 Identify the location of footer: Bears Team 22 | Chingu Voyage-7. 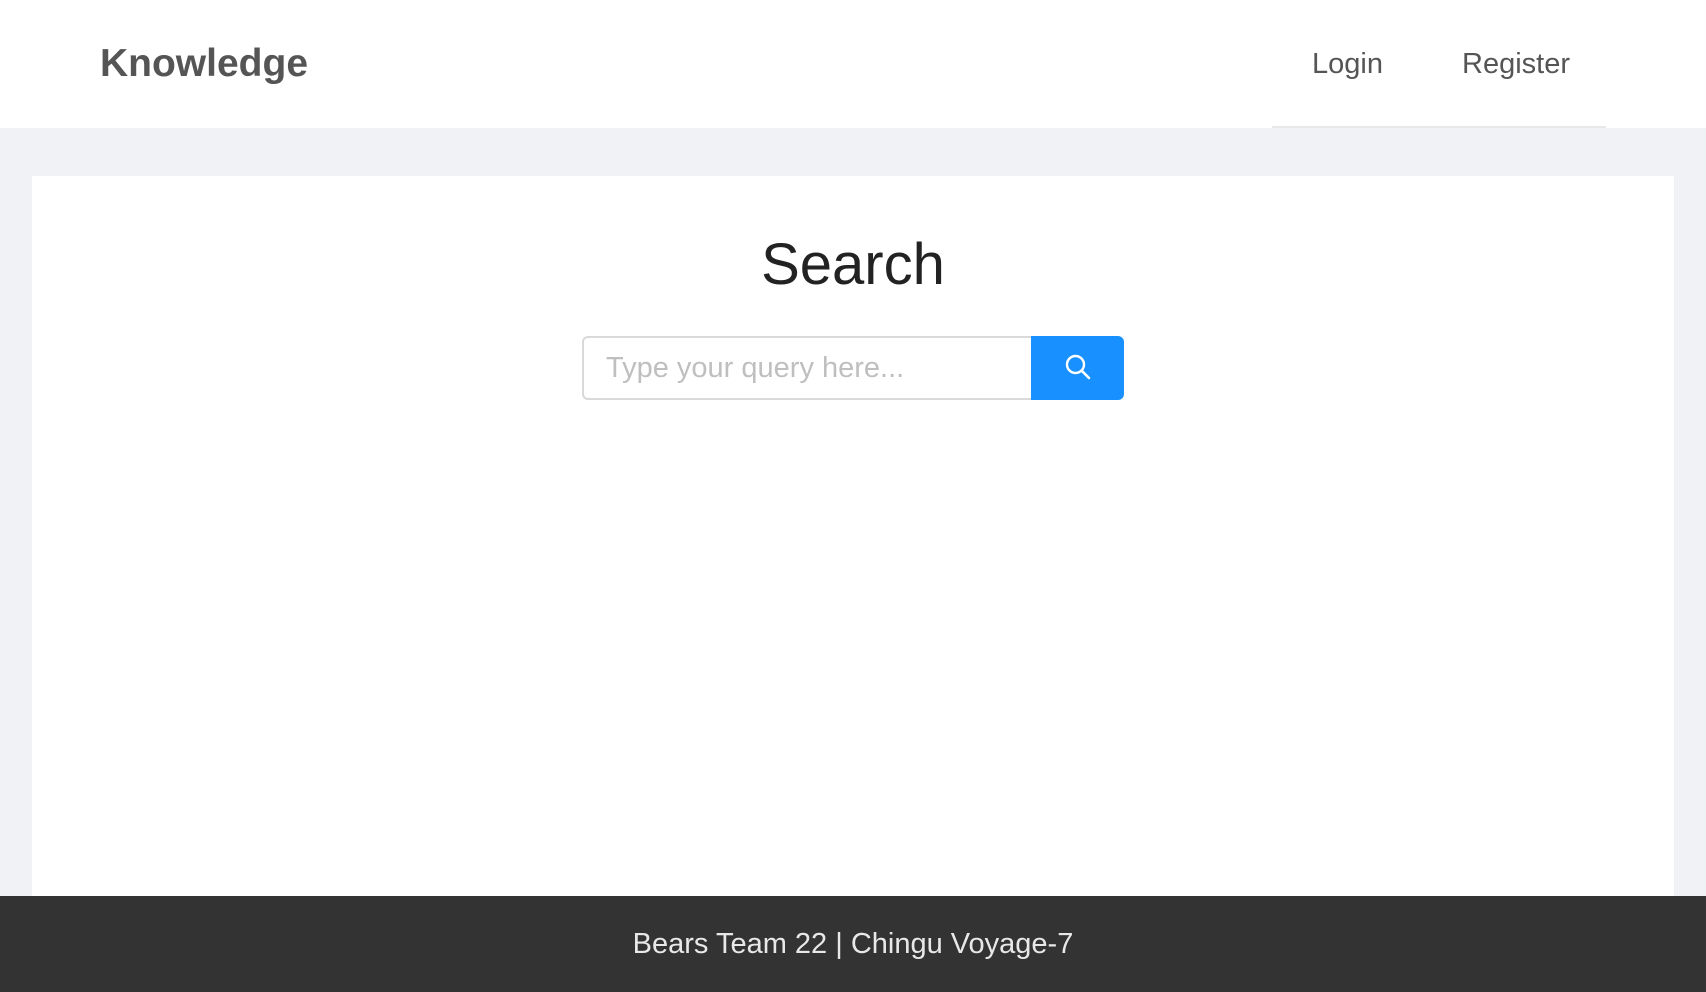
(853, 944).